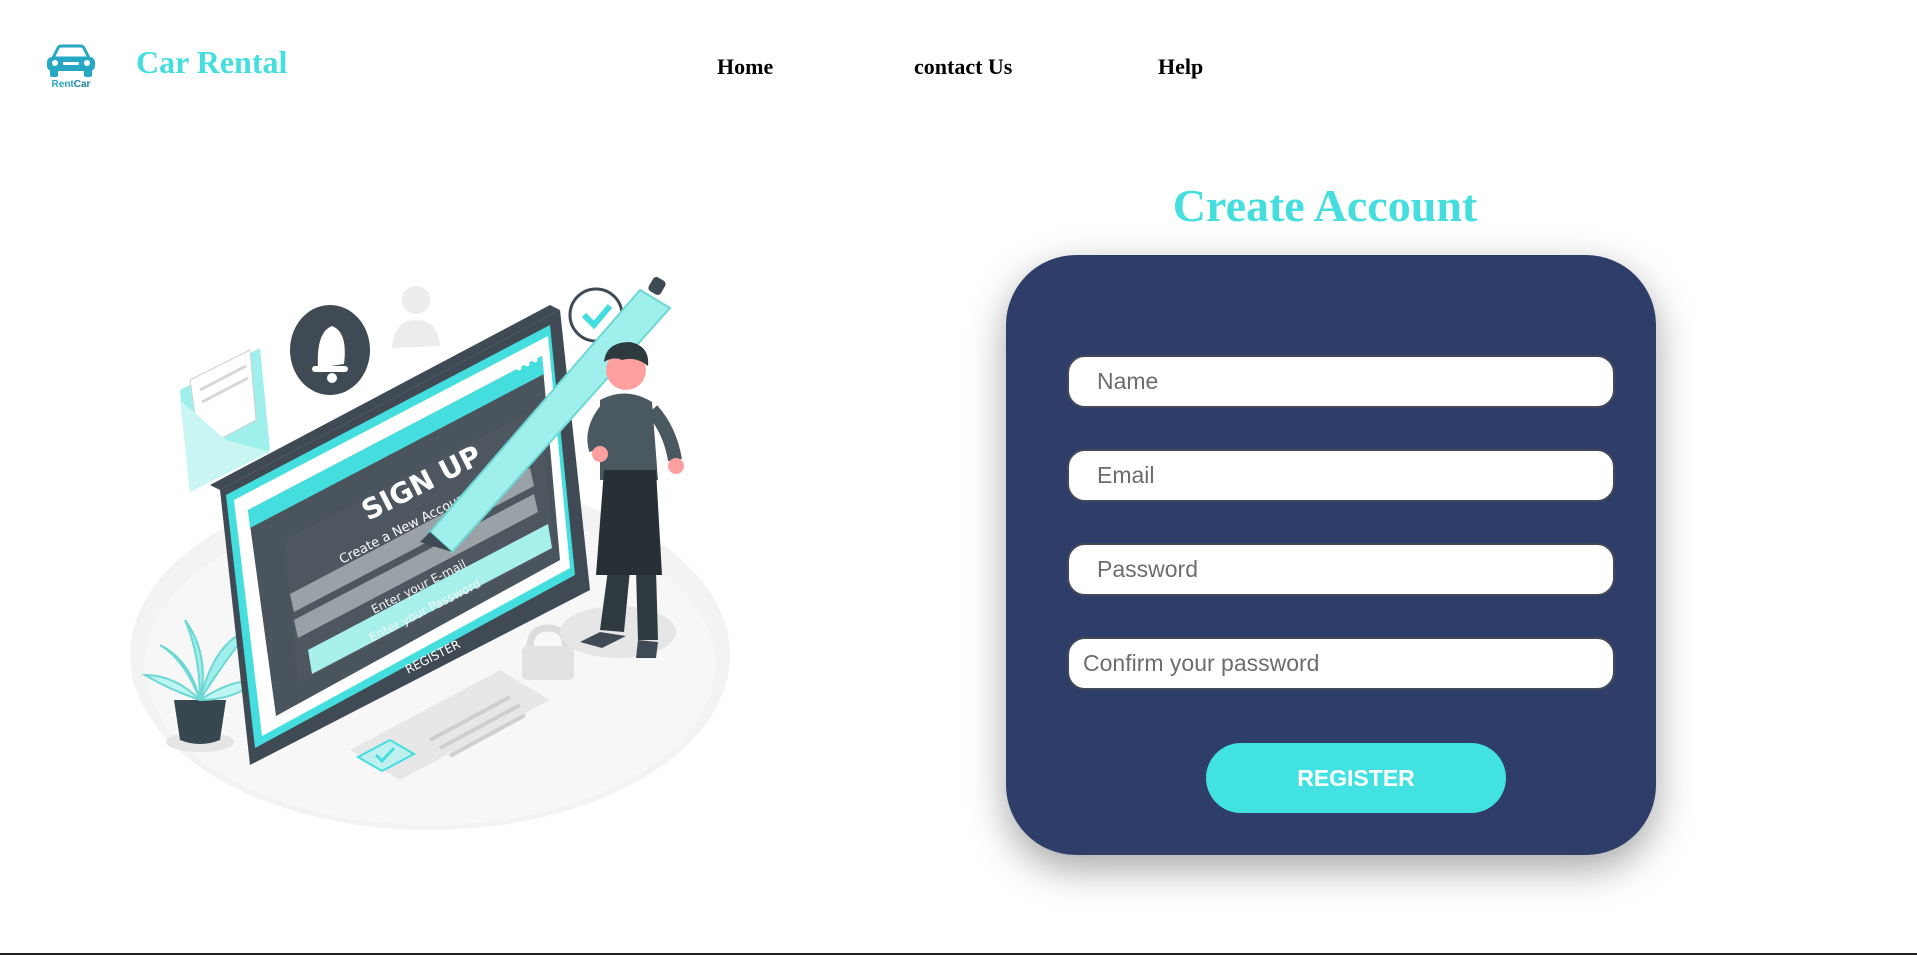 The height and width of the screenshot is (955, 1917). What do you see at coordinates (1341, 663) in the screenshot?
I see `confirm-password-input` at bounding box center [1341, 663].